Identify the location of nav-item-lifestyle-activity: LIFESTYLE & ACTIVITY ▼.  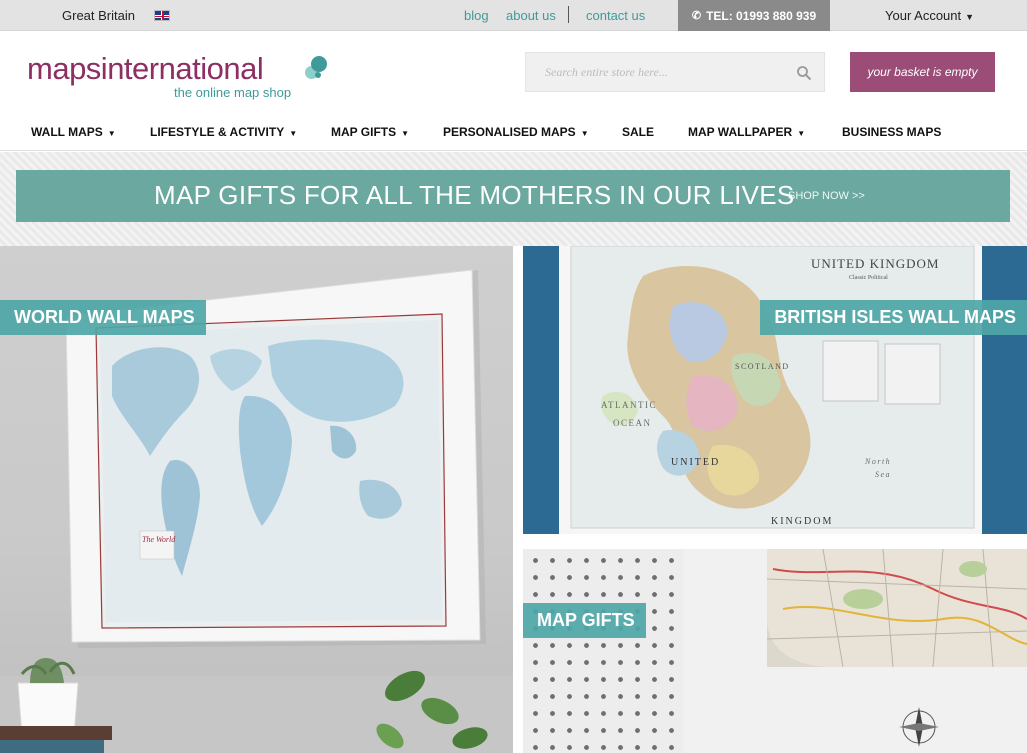
(223, 132).